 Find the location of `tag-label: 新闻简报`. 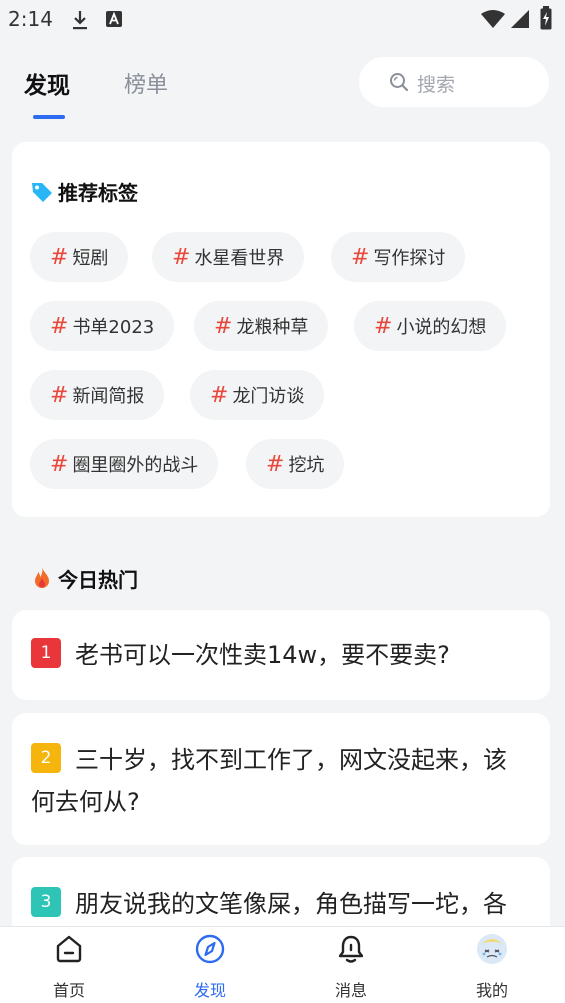

tag-label: 新闻简报 is located at coordinates (108, 396).